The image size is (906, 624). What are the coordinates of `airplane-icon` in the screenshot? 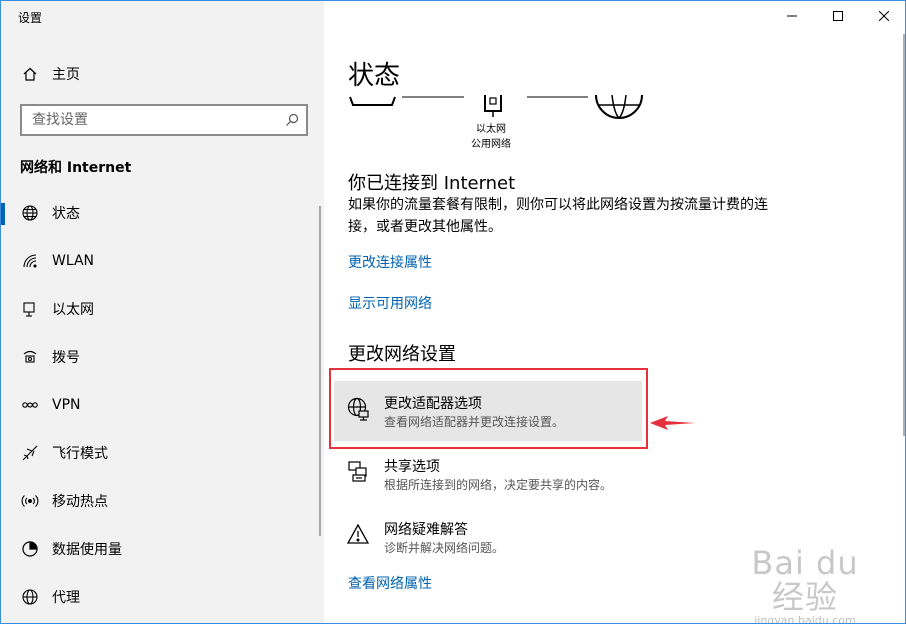 It's located at (30, 453).